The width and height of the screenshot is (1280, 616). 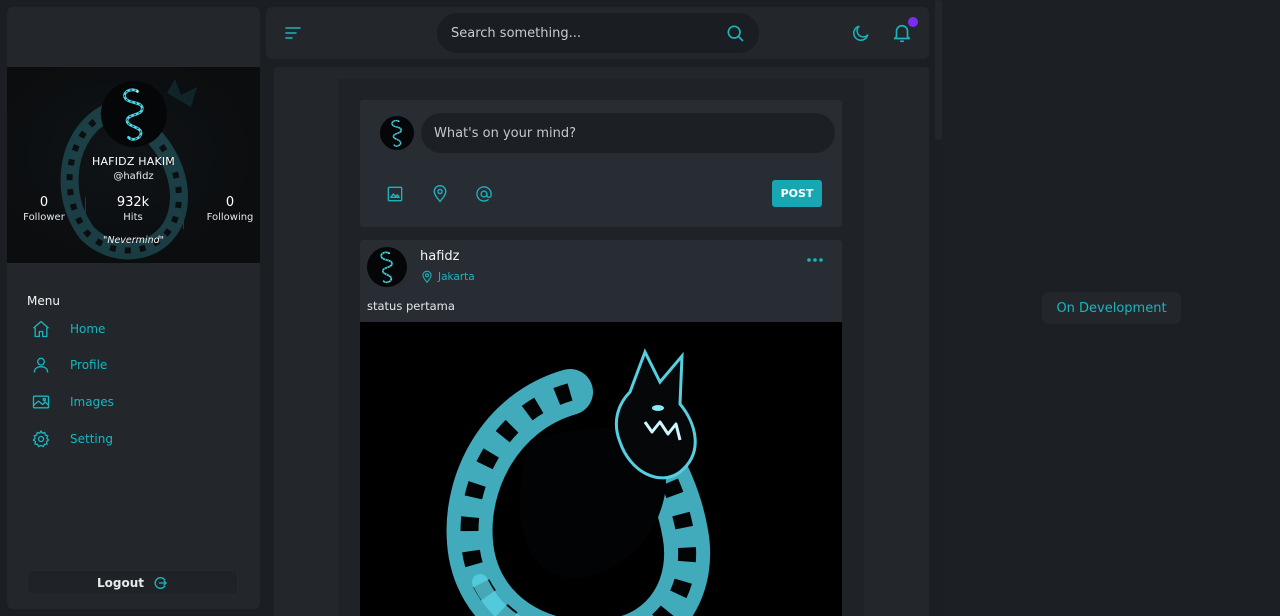 I want to click on post-composer: POST, so click(x=601, y=163).